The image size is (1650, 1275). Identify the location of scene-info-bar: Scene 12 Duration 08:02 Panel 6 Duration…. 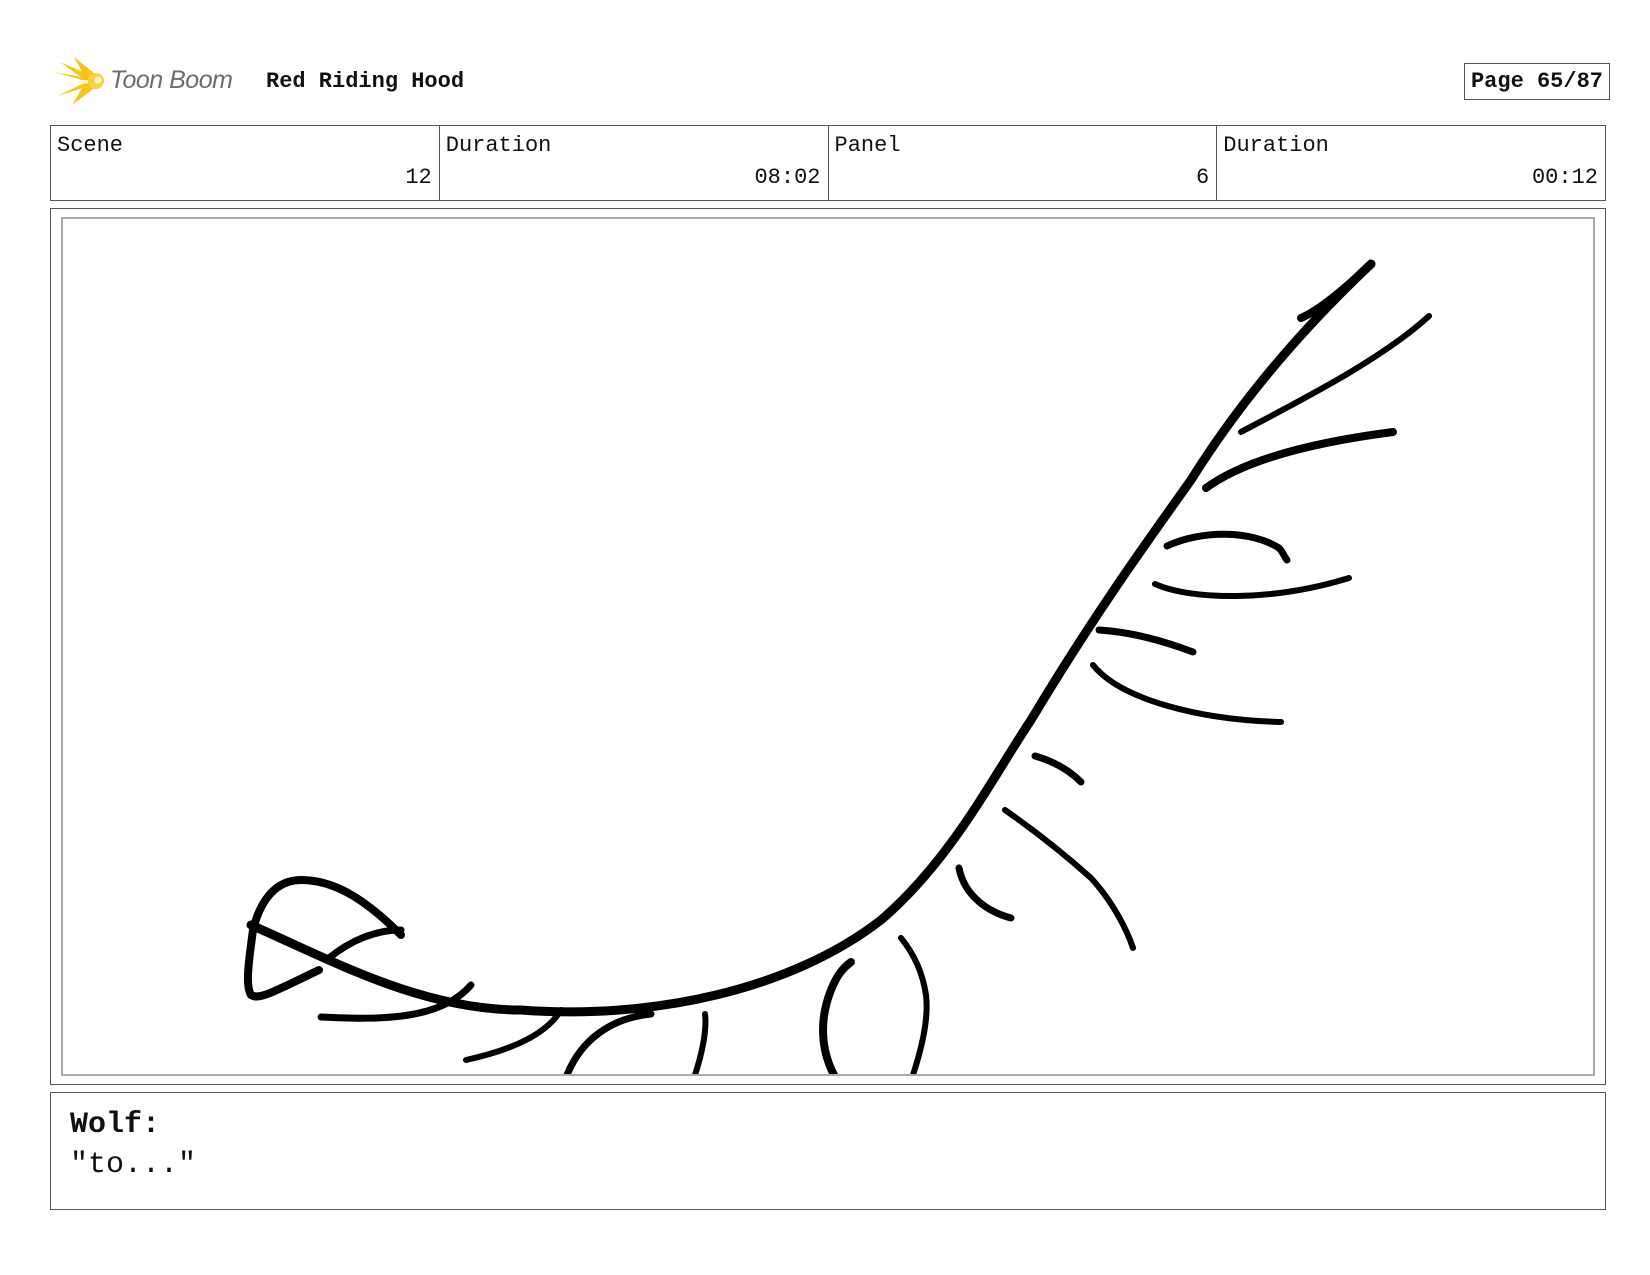
(828, 163).